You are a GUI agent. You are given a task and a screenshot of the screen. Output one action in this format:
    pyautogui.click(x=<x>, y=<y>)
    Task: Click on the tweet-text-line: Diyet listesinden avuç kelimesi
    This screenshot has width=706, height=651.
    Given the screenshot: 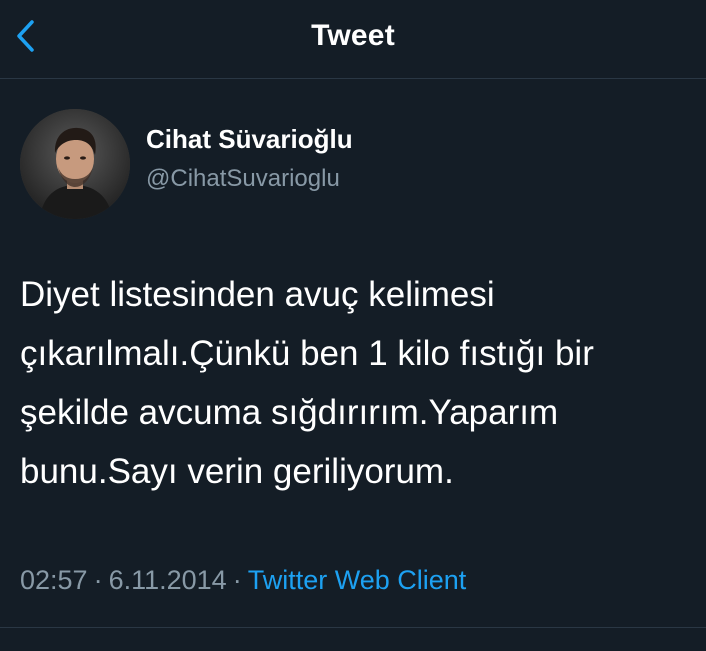 What is the action you would take?
    pyautogui.click(x=257, y=294)
    